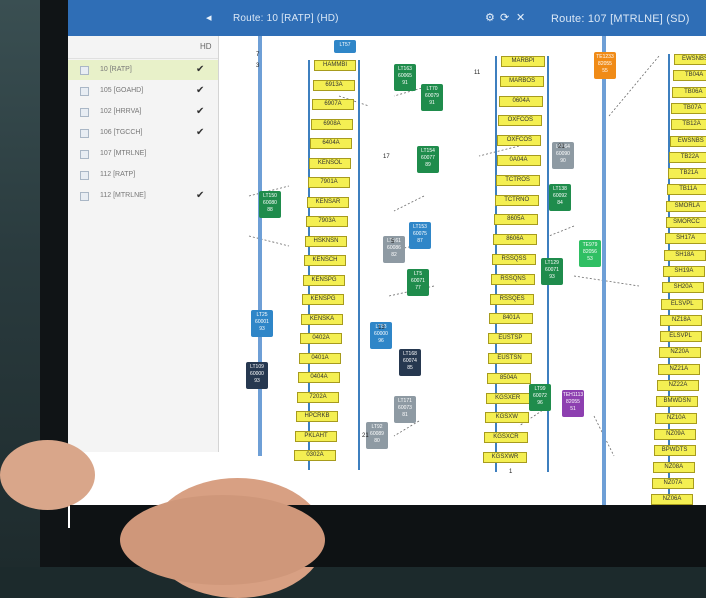 Image resolution: width=706 pixels, height=598 pixels. What do you see at coordinates (680, 352) in the screenshot?
I see `station-label: NZ20A` at bounding box center [680, 352].